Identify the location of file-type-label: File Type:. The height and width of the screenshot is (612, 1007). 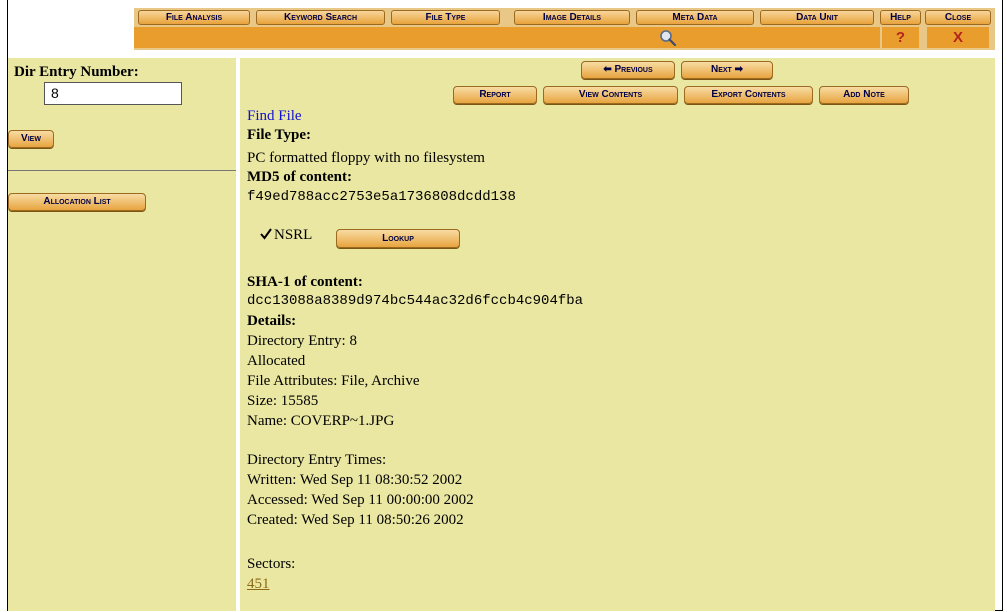
(279, 135).